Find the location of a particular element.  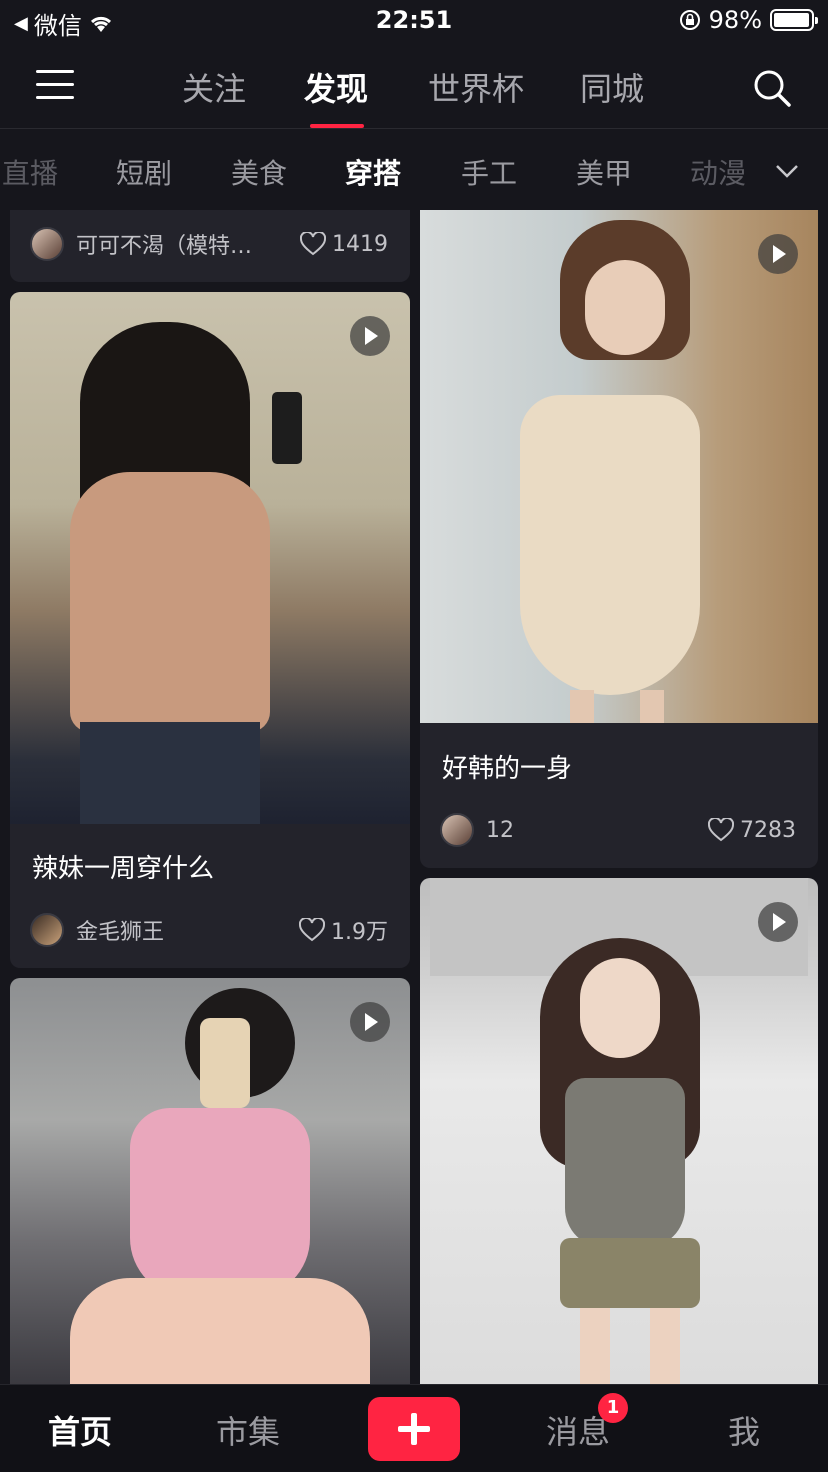

like-button: 1419 is located at coordinates (344, 244).